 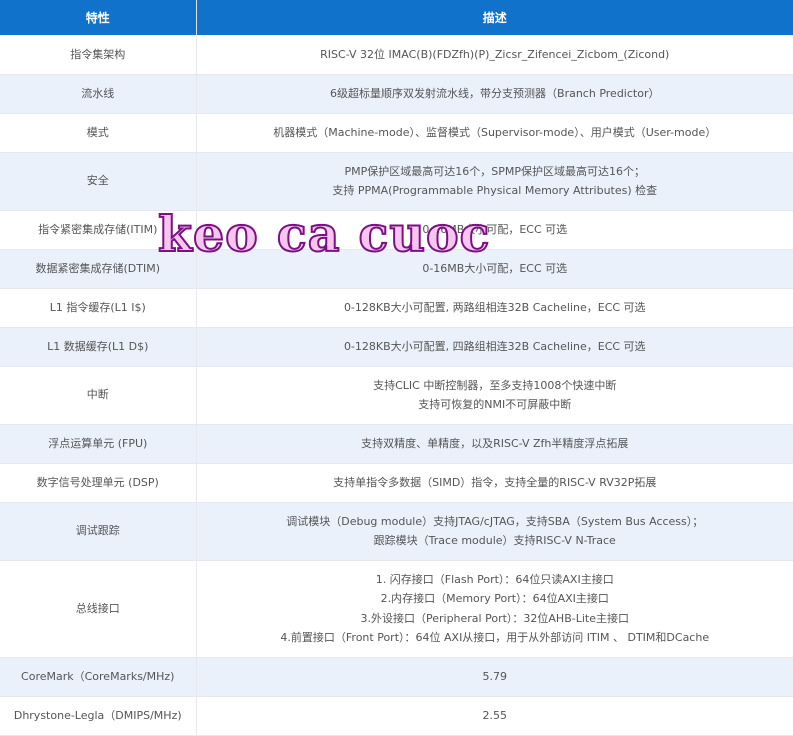 What do you see at coordinates (98, 94) in the screenshot?
I see `feature-cell: 流水线` at bounding box center [98, 94].